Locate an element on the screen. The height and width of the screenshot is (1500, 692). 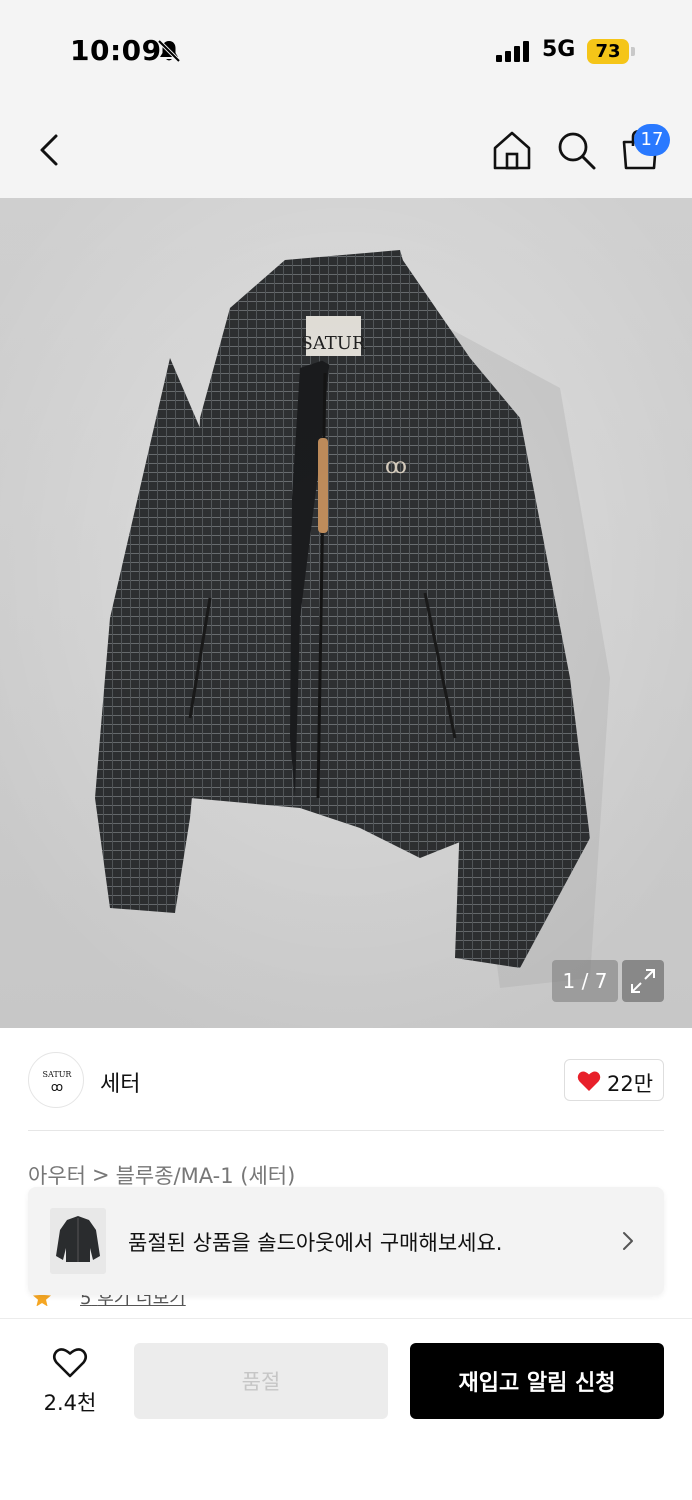
heart-filled-icon is located at coordinates (589, 1081).